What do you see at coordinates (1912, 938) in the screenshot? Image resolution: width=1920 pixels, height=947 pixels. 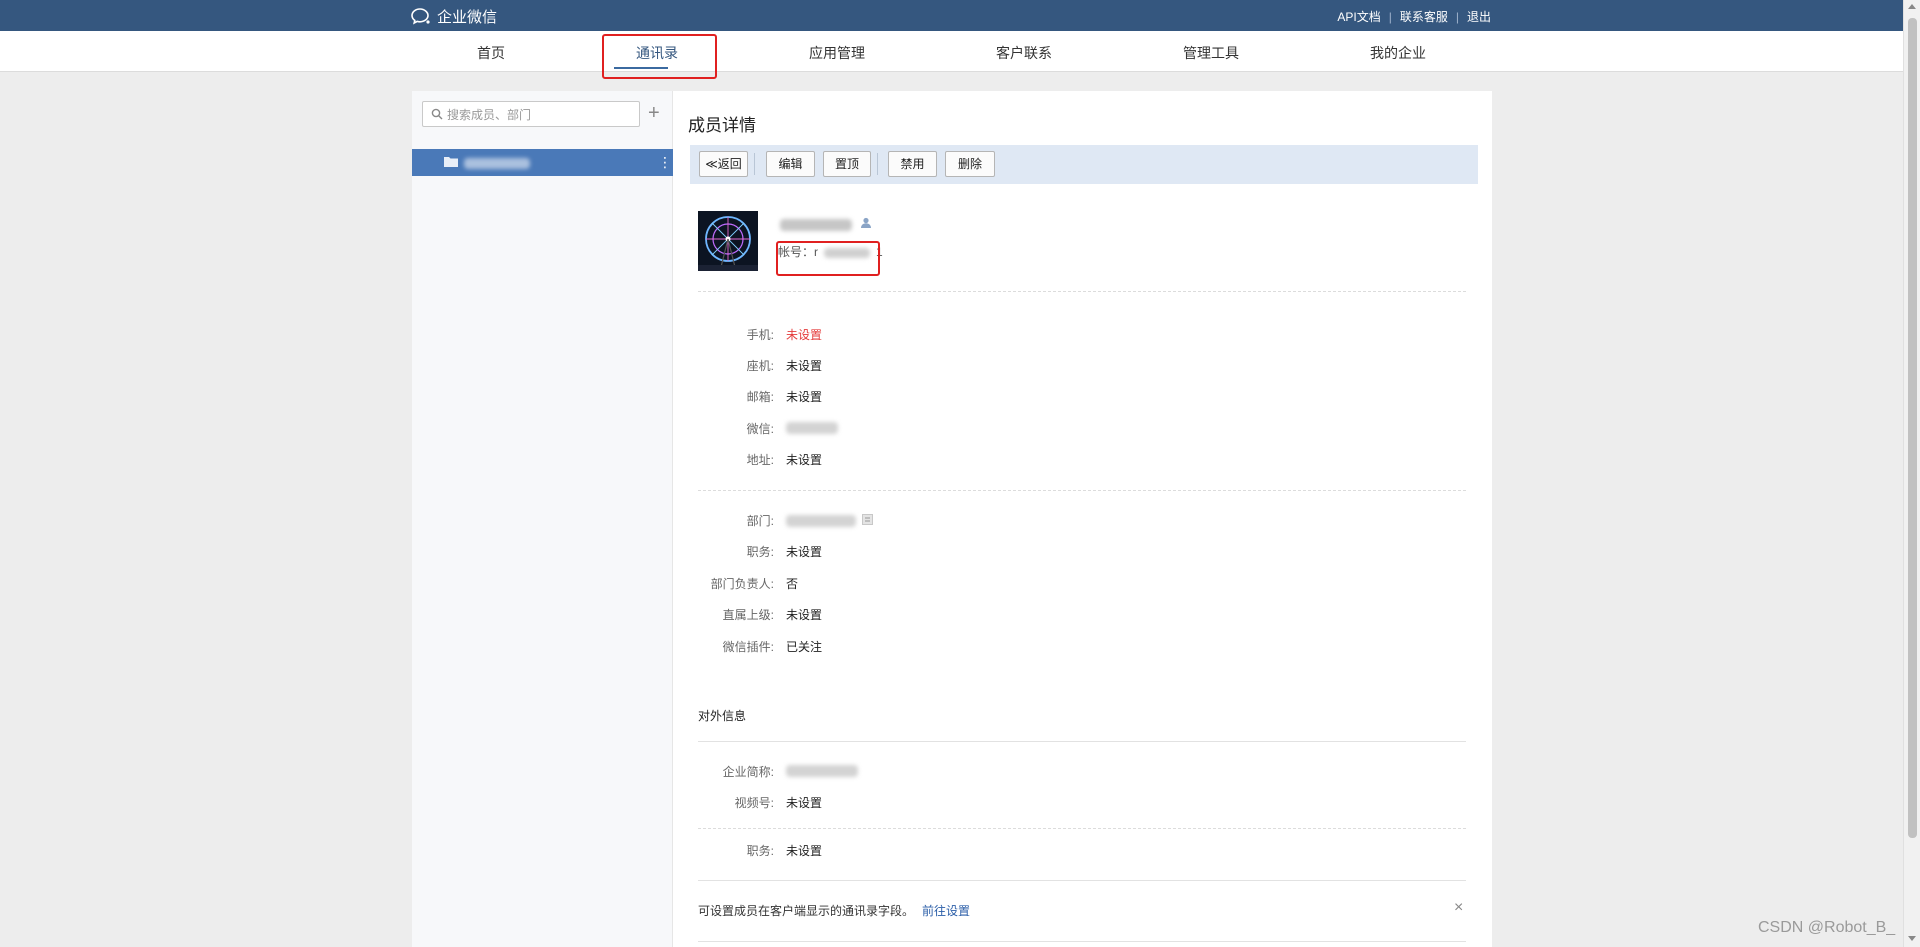 I see `scroll-down-arrow-icon` at bounding box center [1912, 938].